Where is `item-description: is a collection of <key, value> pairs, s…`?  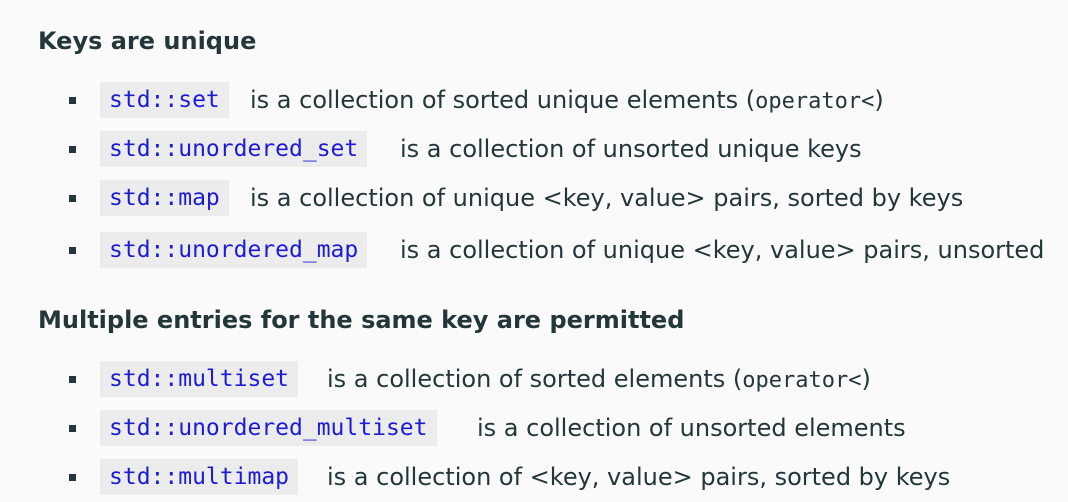
item-description: is a collection of <key, value> pairs, s… is located at coordinates (639, 477).